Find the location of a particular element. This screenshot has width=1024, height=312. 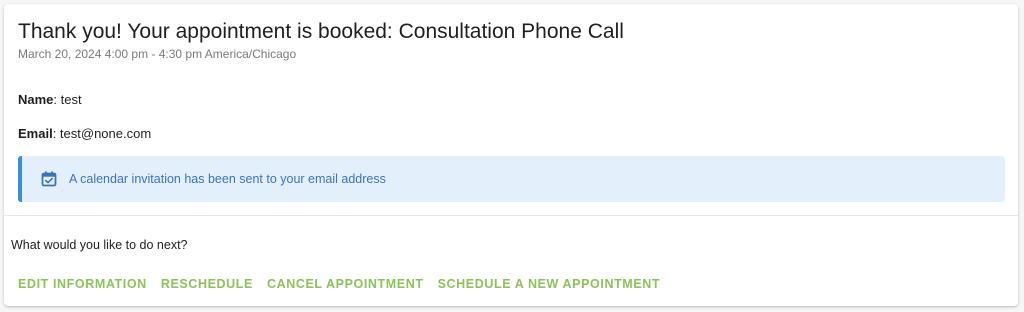

email-label: Email is located at coordinates (35, 133).